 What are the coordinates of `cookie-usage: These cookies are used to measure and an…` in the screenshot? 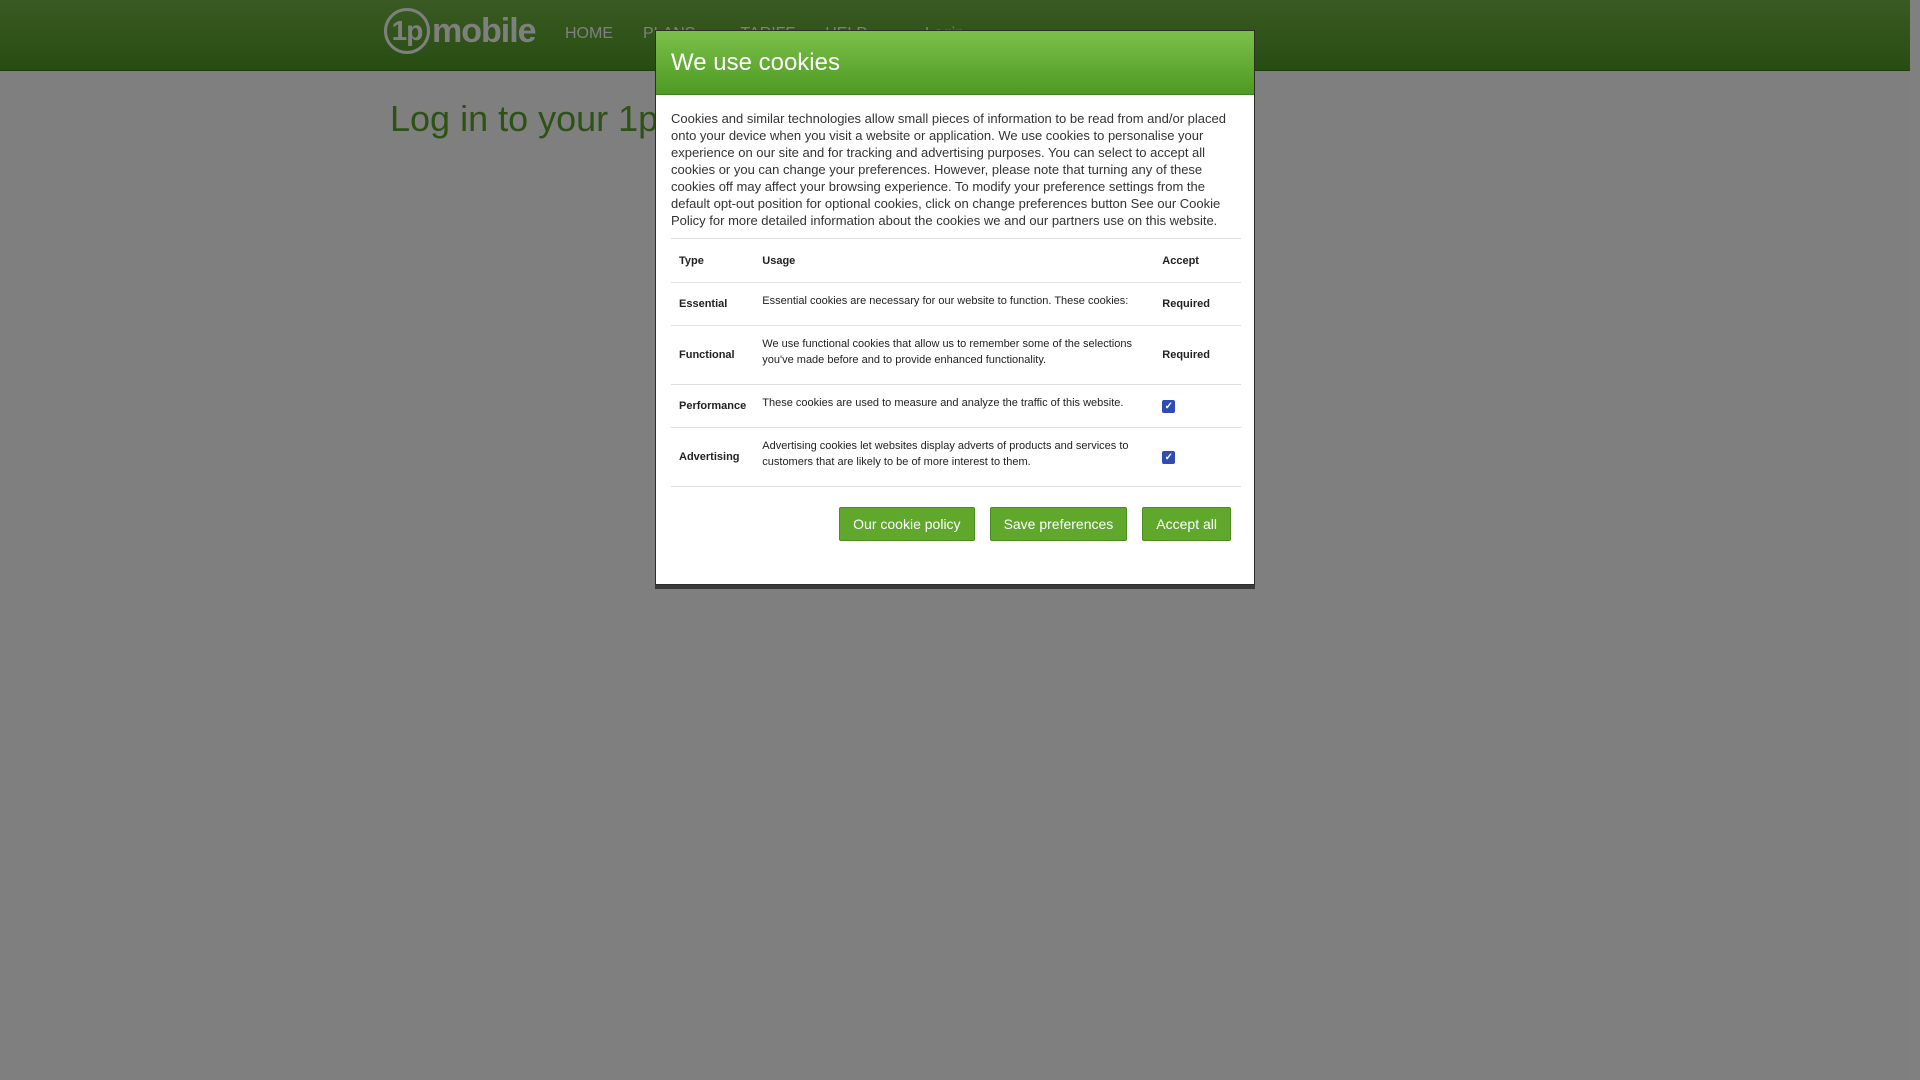 It's located at (954, 406).